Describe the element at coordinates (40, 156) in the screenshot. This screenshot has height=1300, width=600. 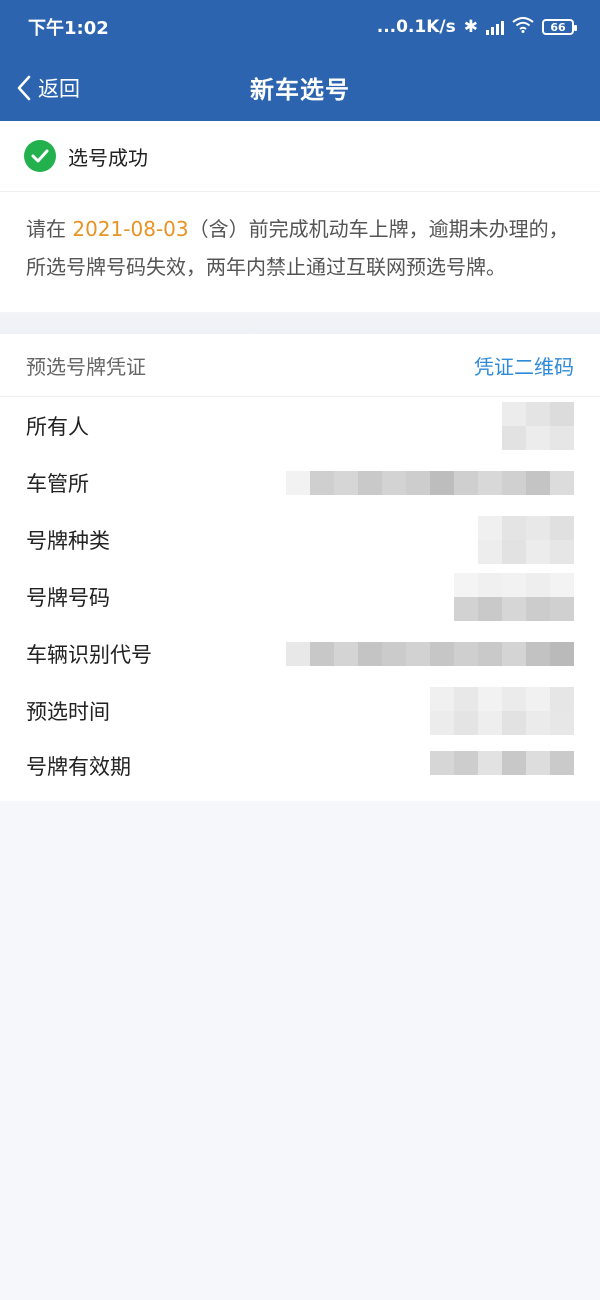
I see `check-circle-icon` at that location.